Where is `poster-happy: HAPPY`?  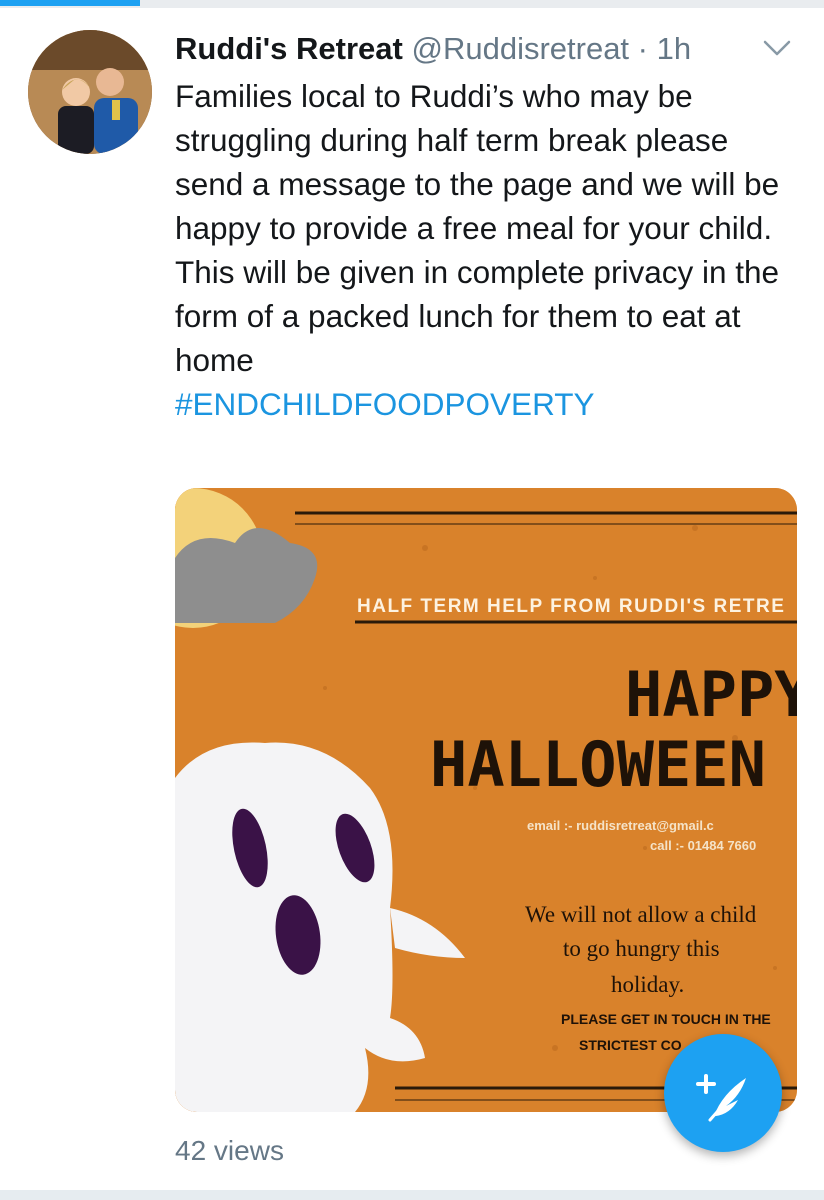 poster-happy: HAPPY is located at coordinates (711, 694).